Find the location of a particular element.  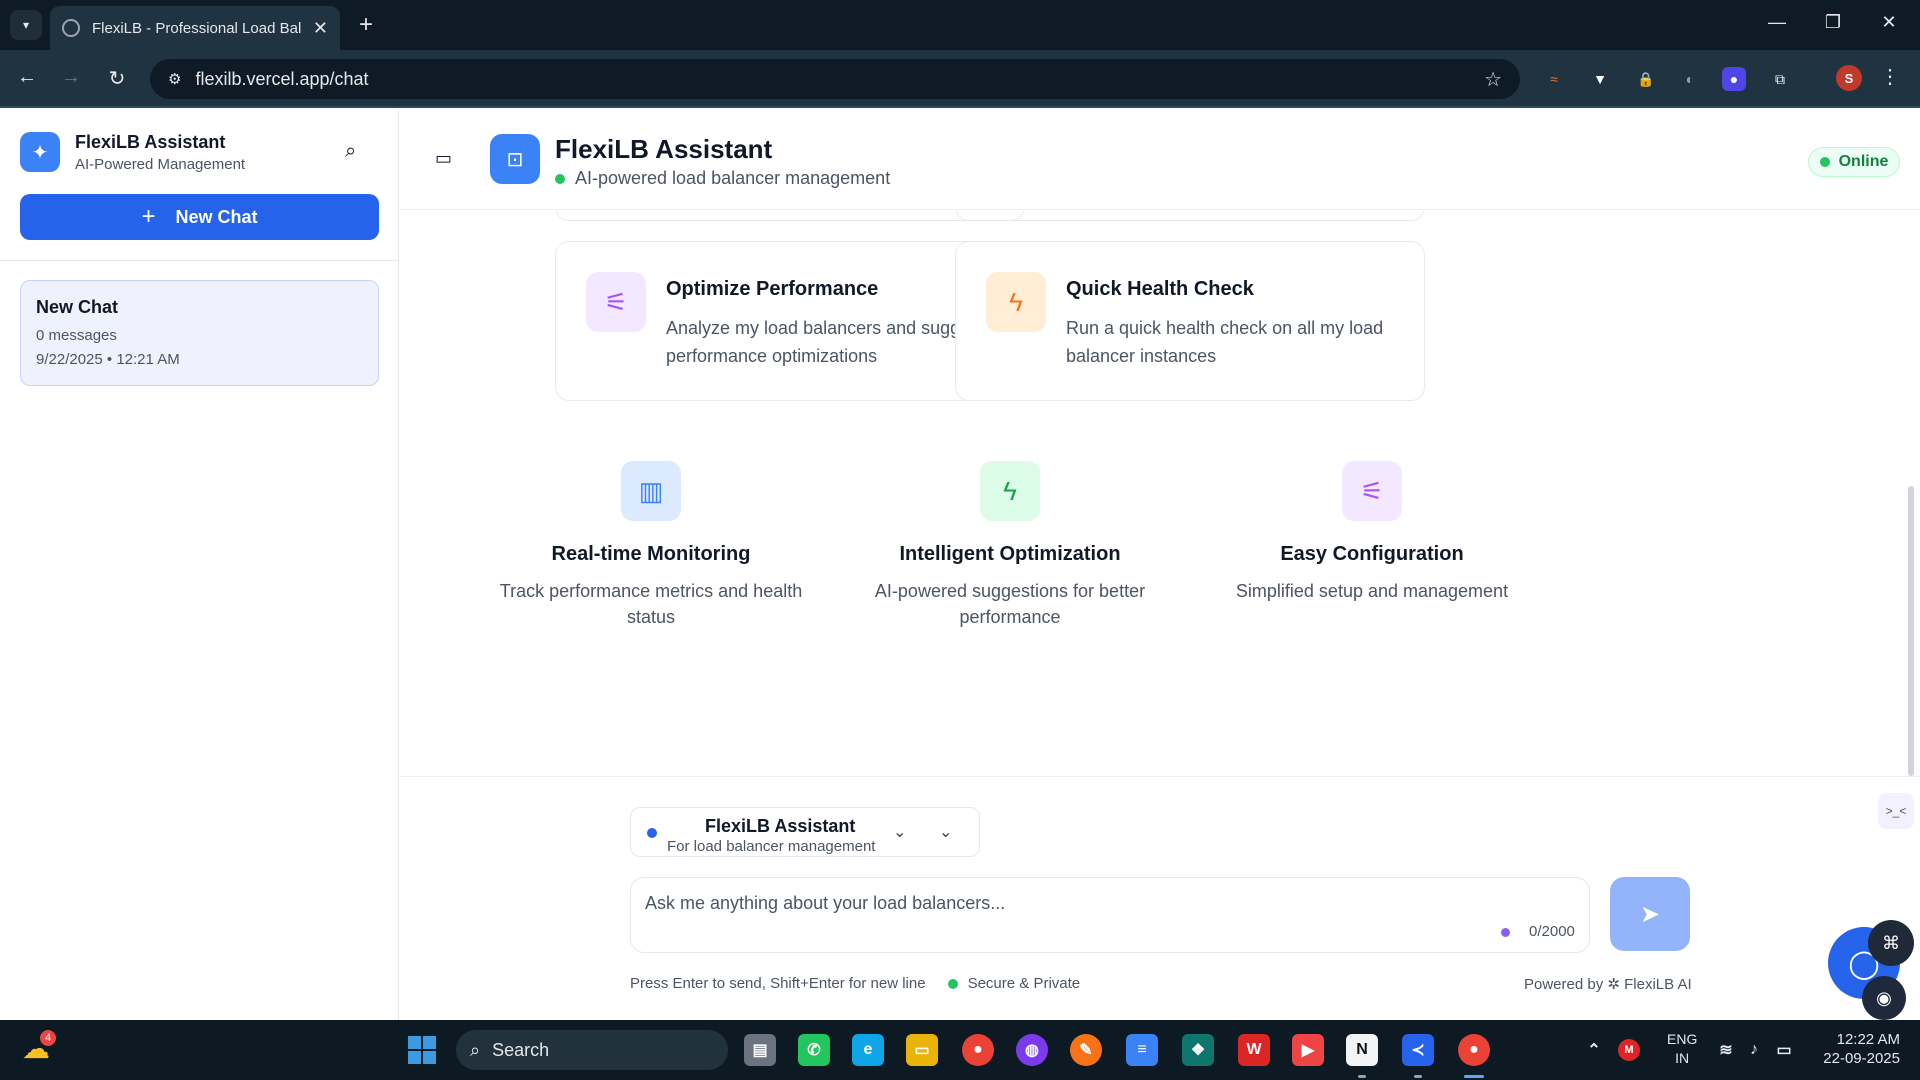

minimize-button: — is located at coordinates (1777, 22).